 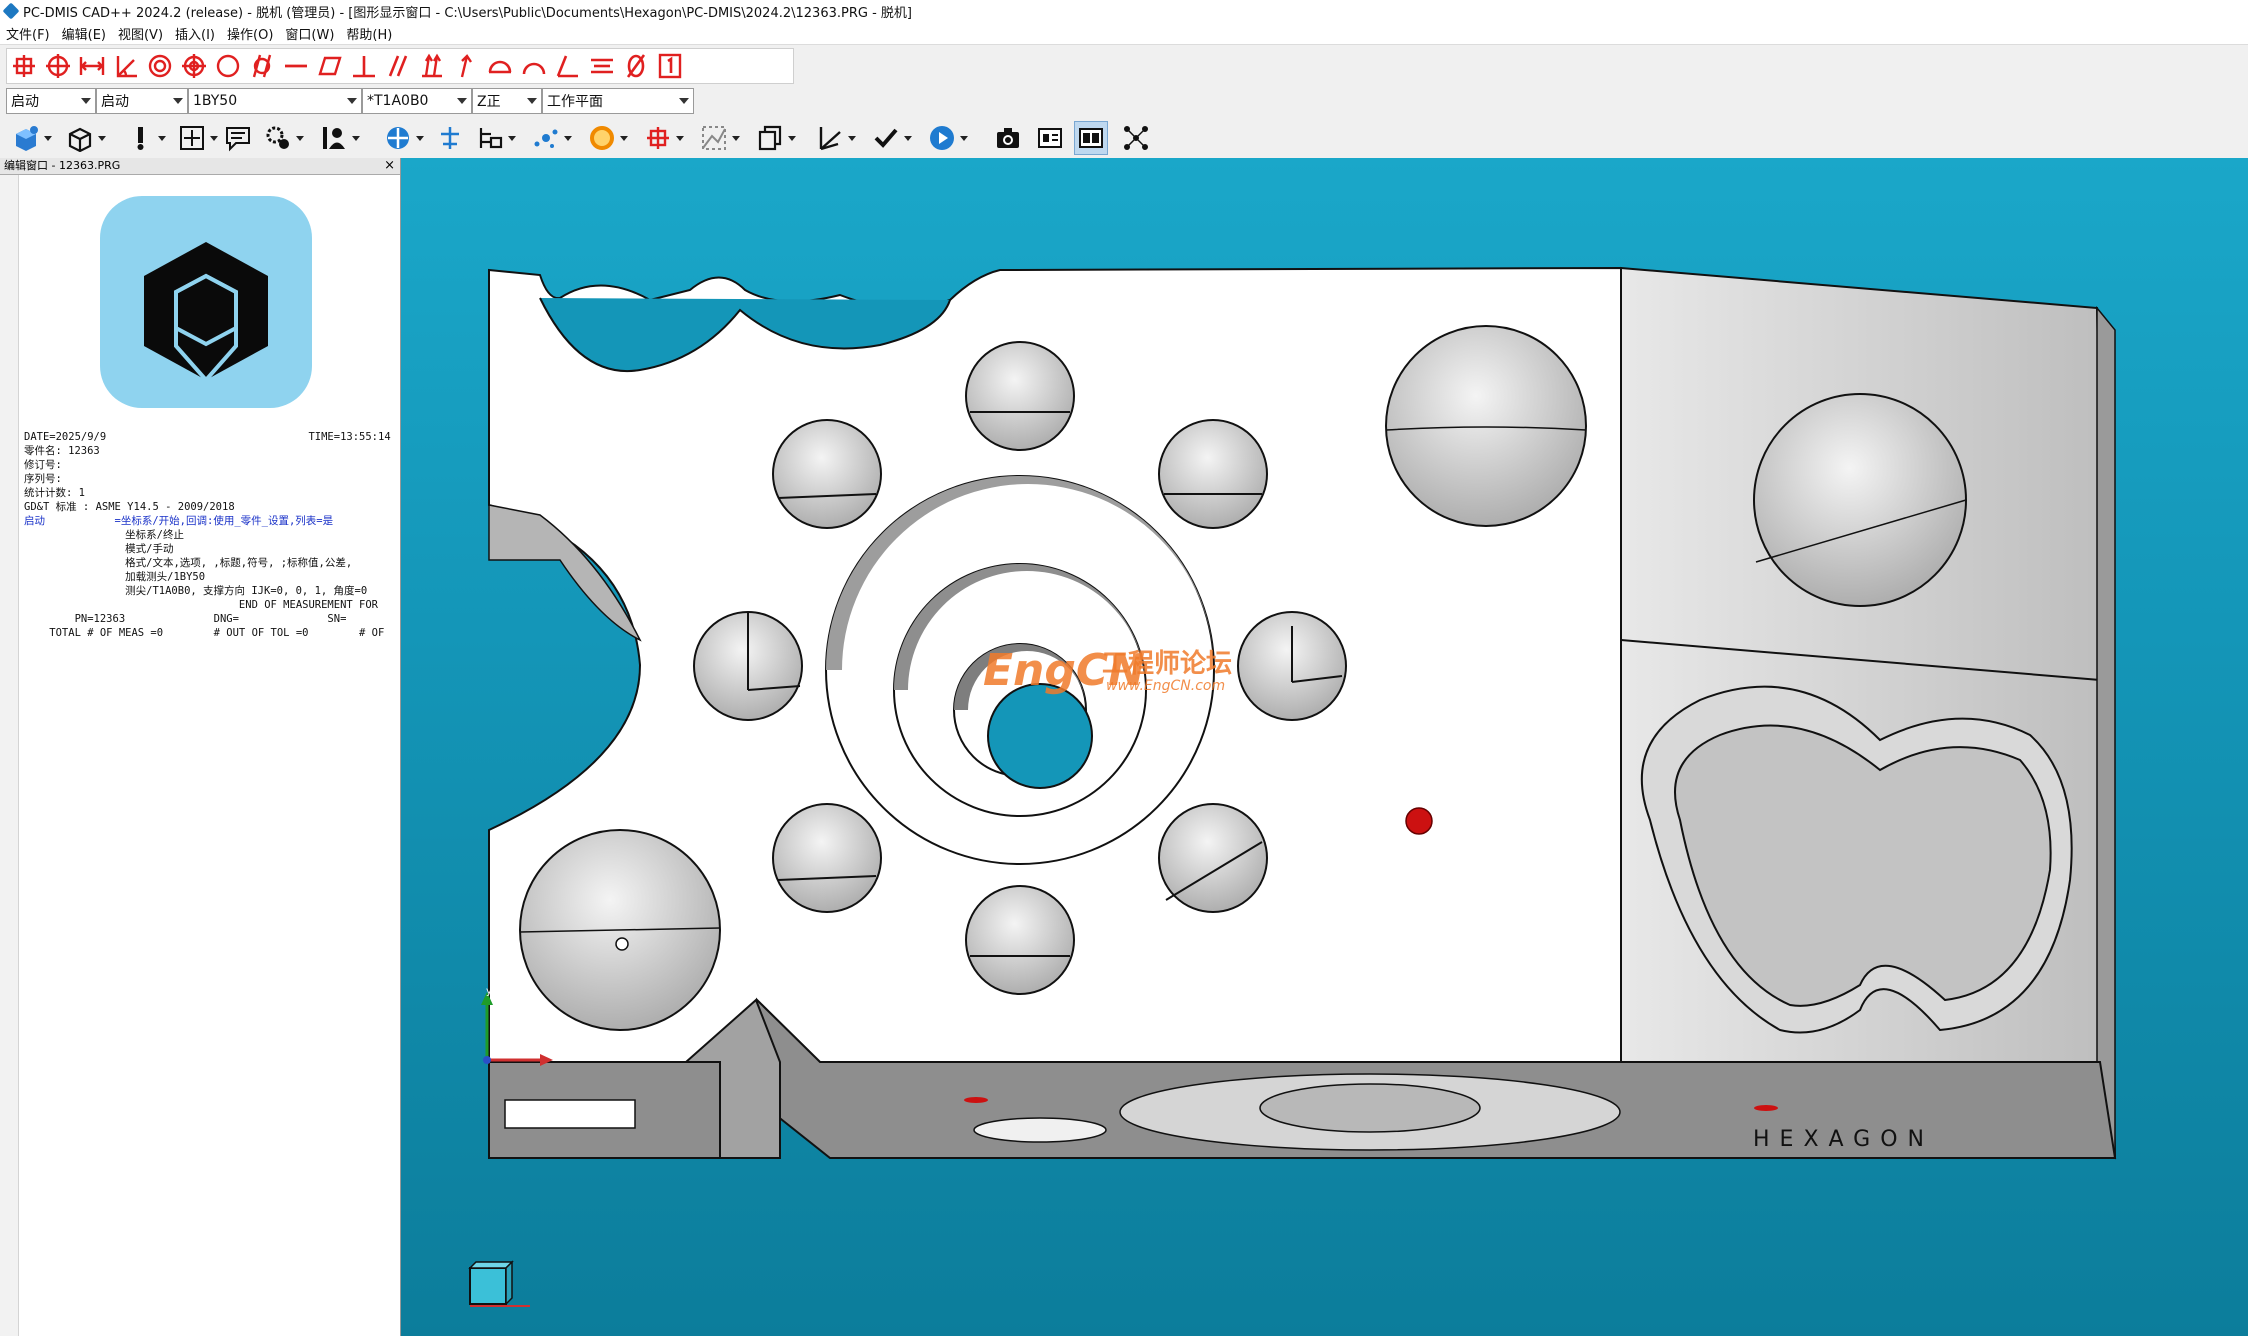 I want to click on view-cube-tool, so click(x=31, y=138).